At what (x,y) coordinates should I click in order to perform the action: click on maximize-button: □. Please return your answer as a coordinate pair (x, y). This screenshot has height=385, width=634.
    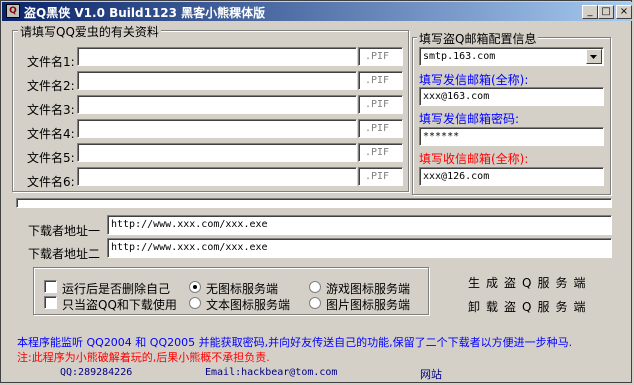
    Looking at the image, I should click on (606, 12).